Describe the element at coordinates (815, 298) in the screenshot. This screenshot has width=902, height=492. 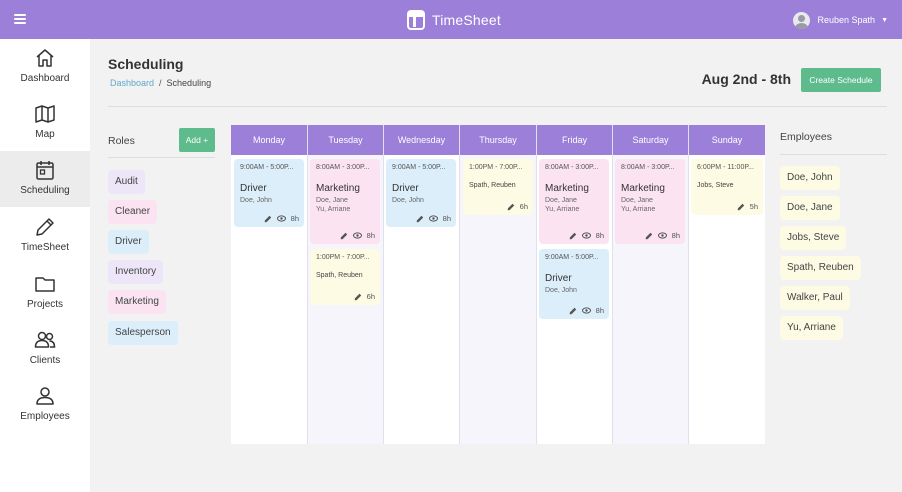
I see `employee-chip: Walker, Paul` at that location.